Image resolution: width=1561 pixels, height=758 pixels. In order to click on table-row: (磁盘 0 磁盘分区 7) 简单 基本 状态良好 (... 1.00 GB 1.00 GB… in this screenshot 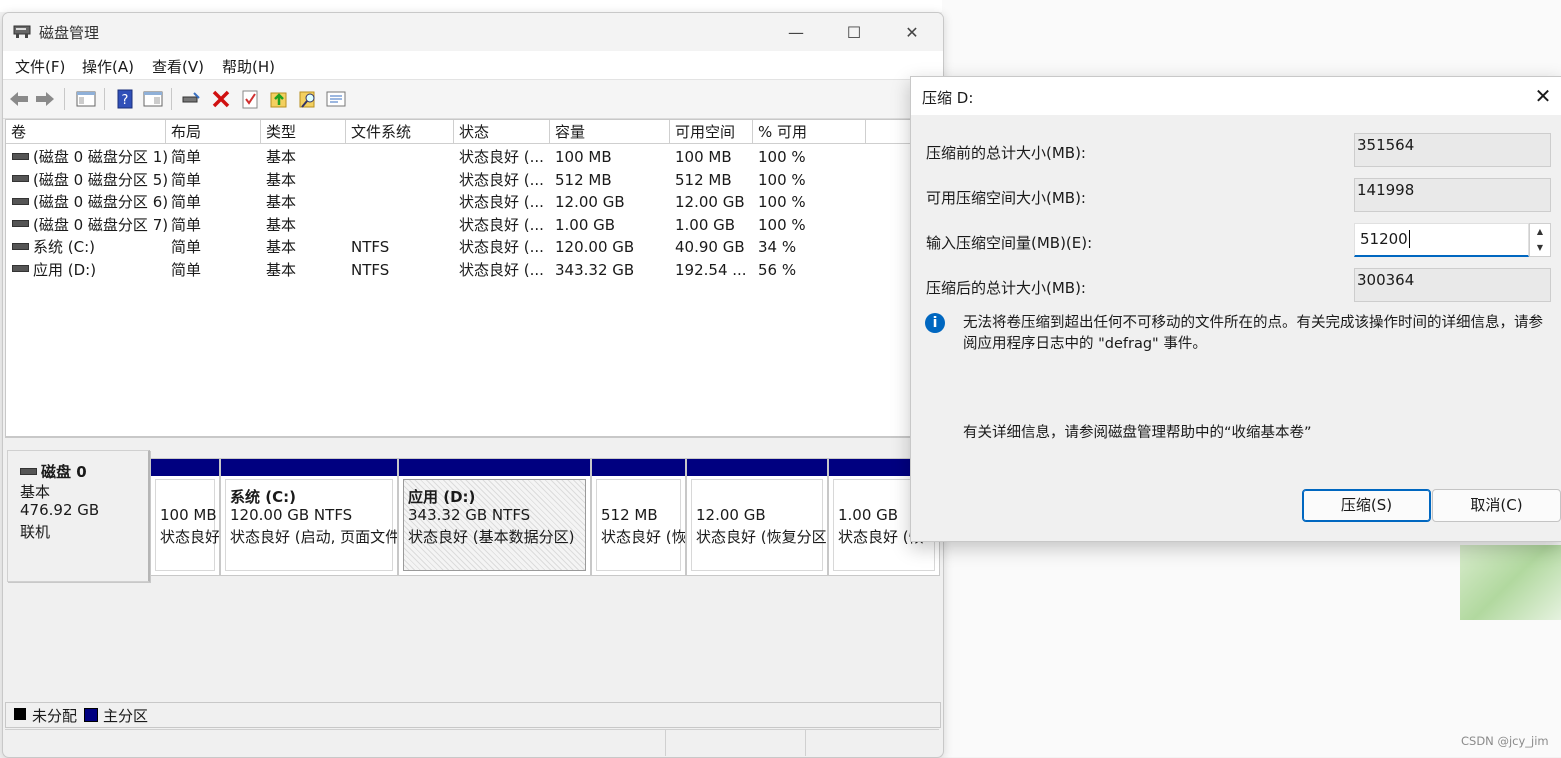, I will do `click(471, 225)`.